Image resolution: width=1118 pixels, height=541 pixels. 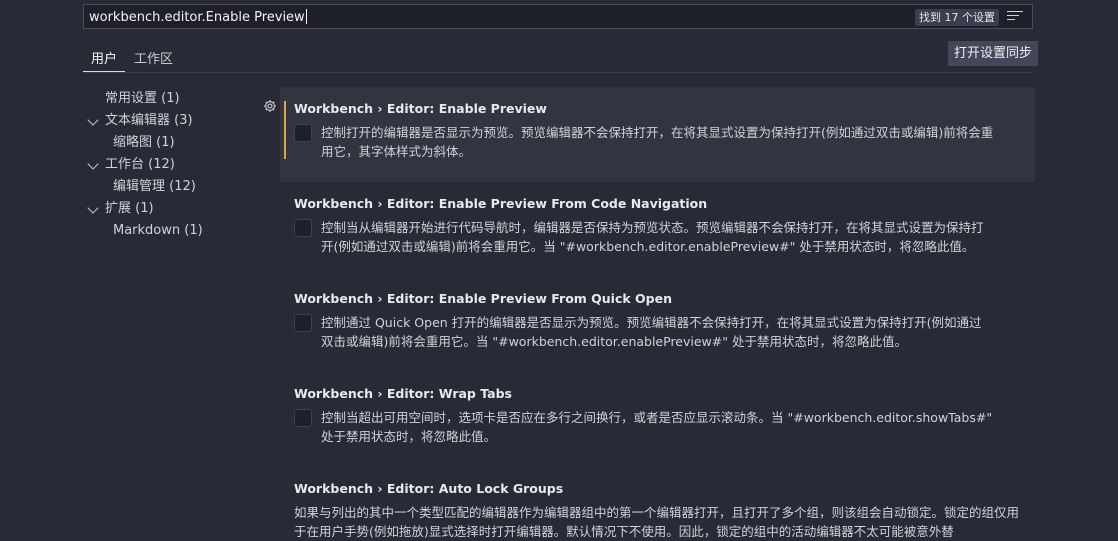 I want to click on toc-item-label: Markdown (1), so click(x=158, y=230).